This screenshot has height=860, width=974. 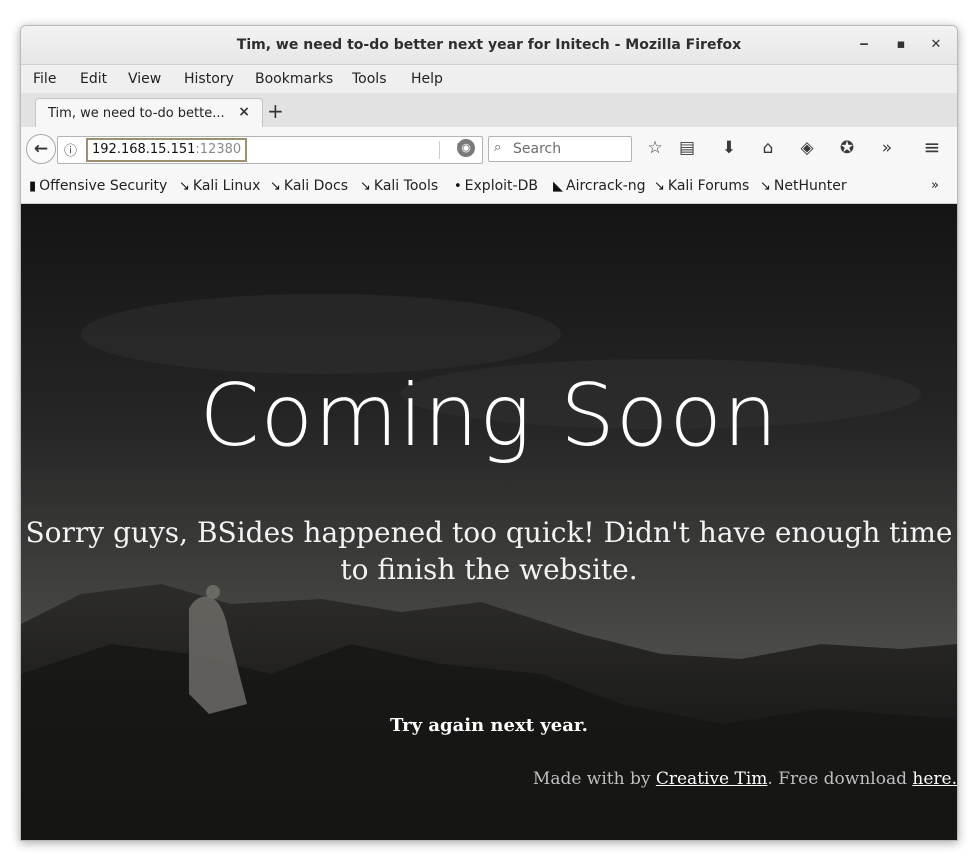 I want to click on url-host: 192.168.15.151, so click(x=144, y=149).